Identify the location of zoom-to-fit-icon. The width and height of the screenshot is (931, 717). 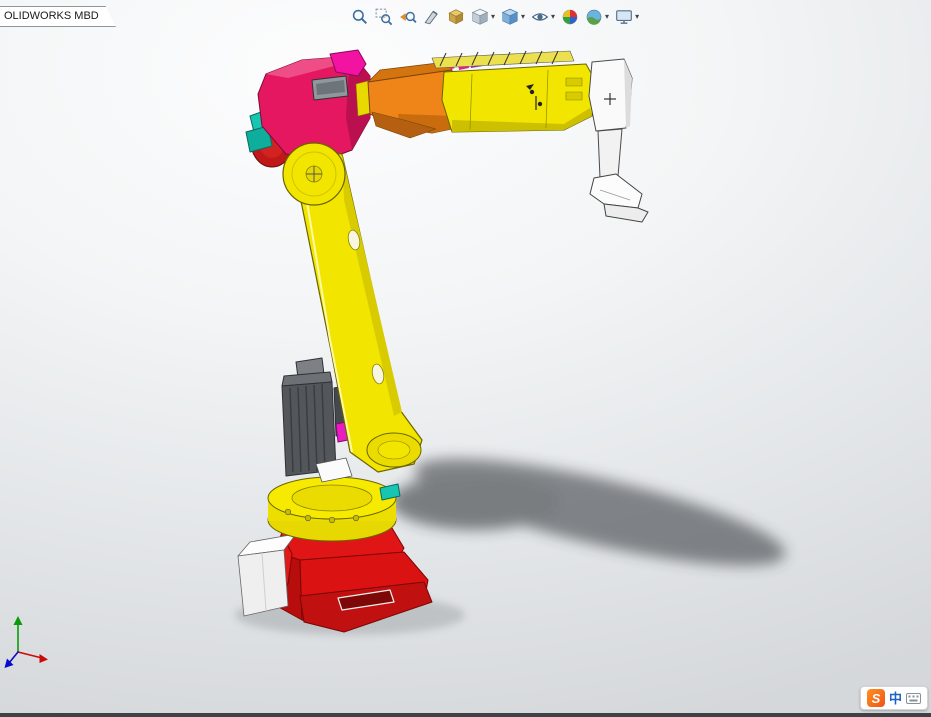
(360, 17).